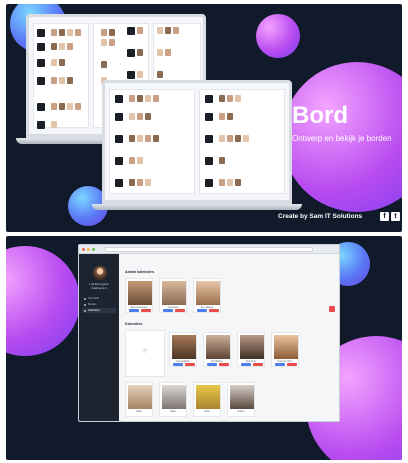 This screenshot has width=408, height=463. I want to click on calendar-card: Mark, so click(139, 399).